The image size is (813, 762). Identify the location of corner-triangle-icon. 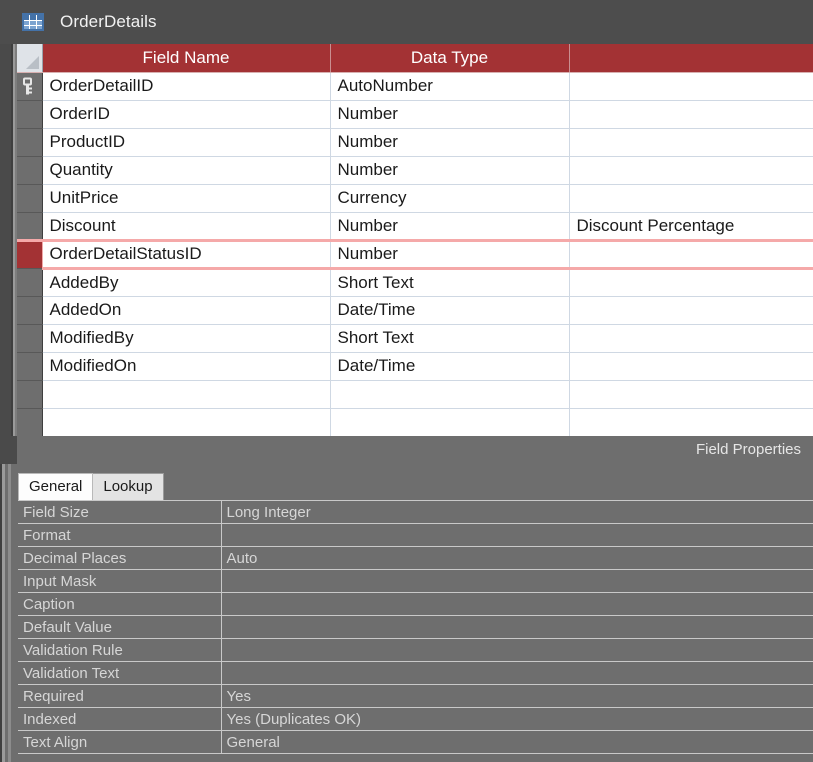
(32, 62).